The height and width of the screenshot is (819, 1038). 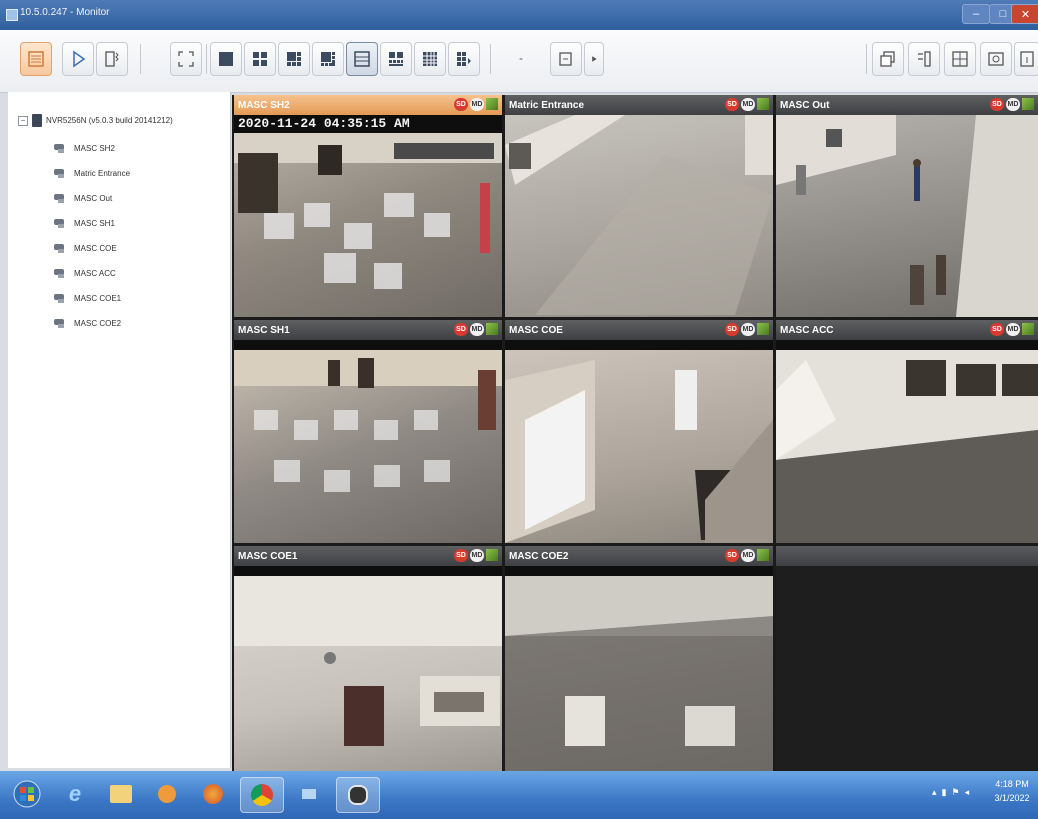 What do you see at coordinates (976, 14) in the screenshot?
I see `minimize-button: –` at bounding box center [976, 14].